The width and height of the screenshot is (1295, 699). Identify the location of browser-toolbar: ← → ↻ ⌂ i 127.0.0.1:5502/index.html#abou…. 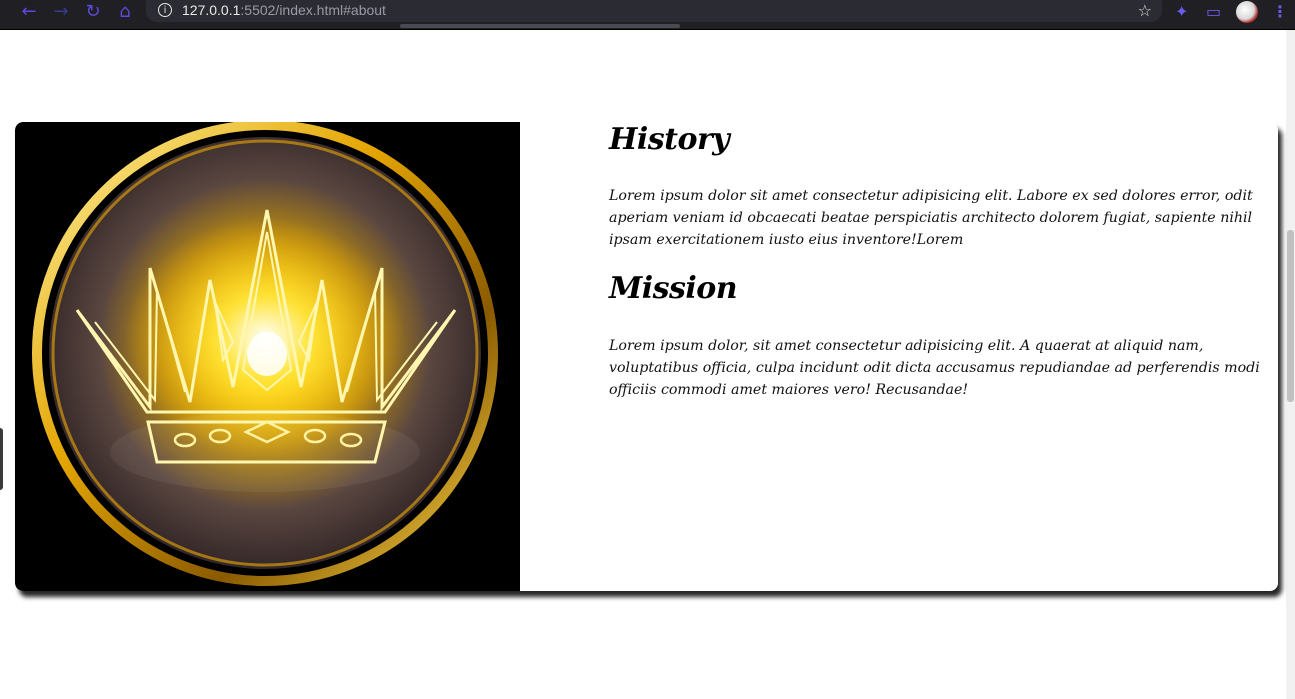
(647, 15).